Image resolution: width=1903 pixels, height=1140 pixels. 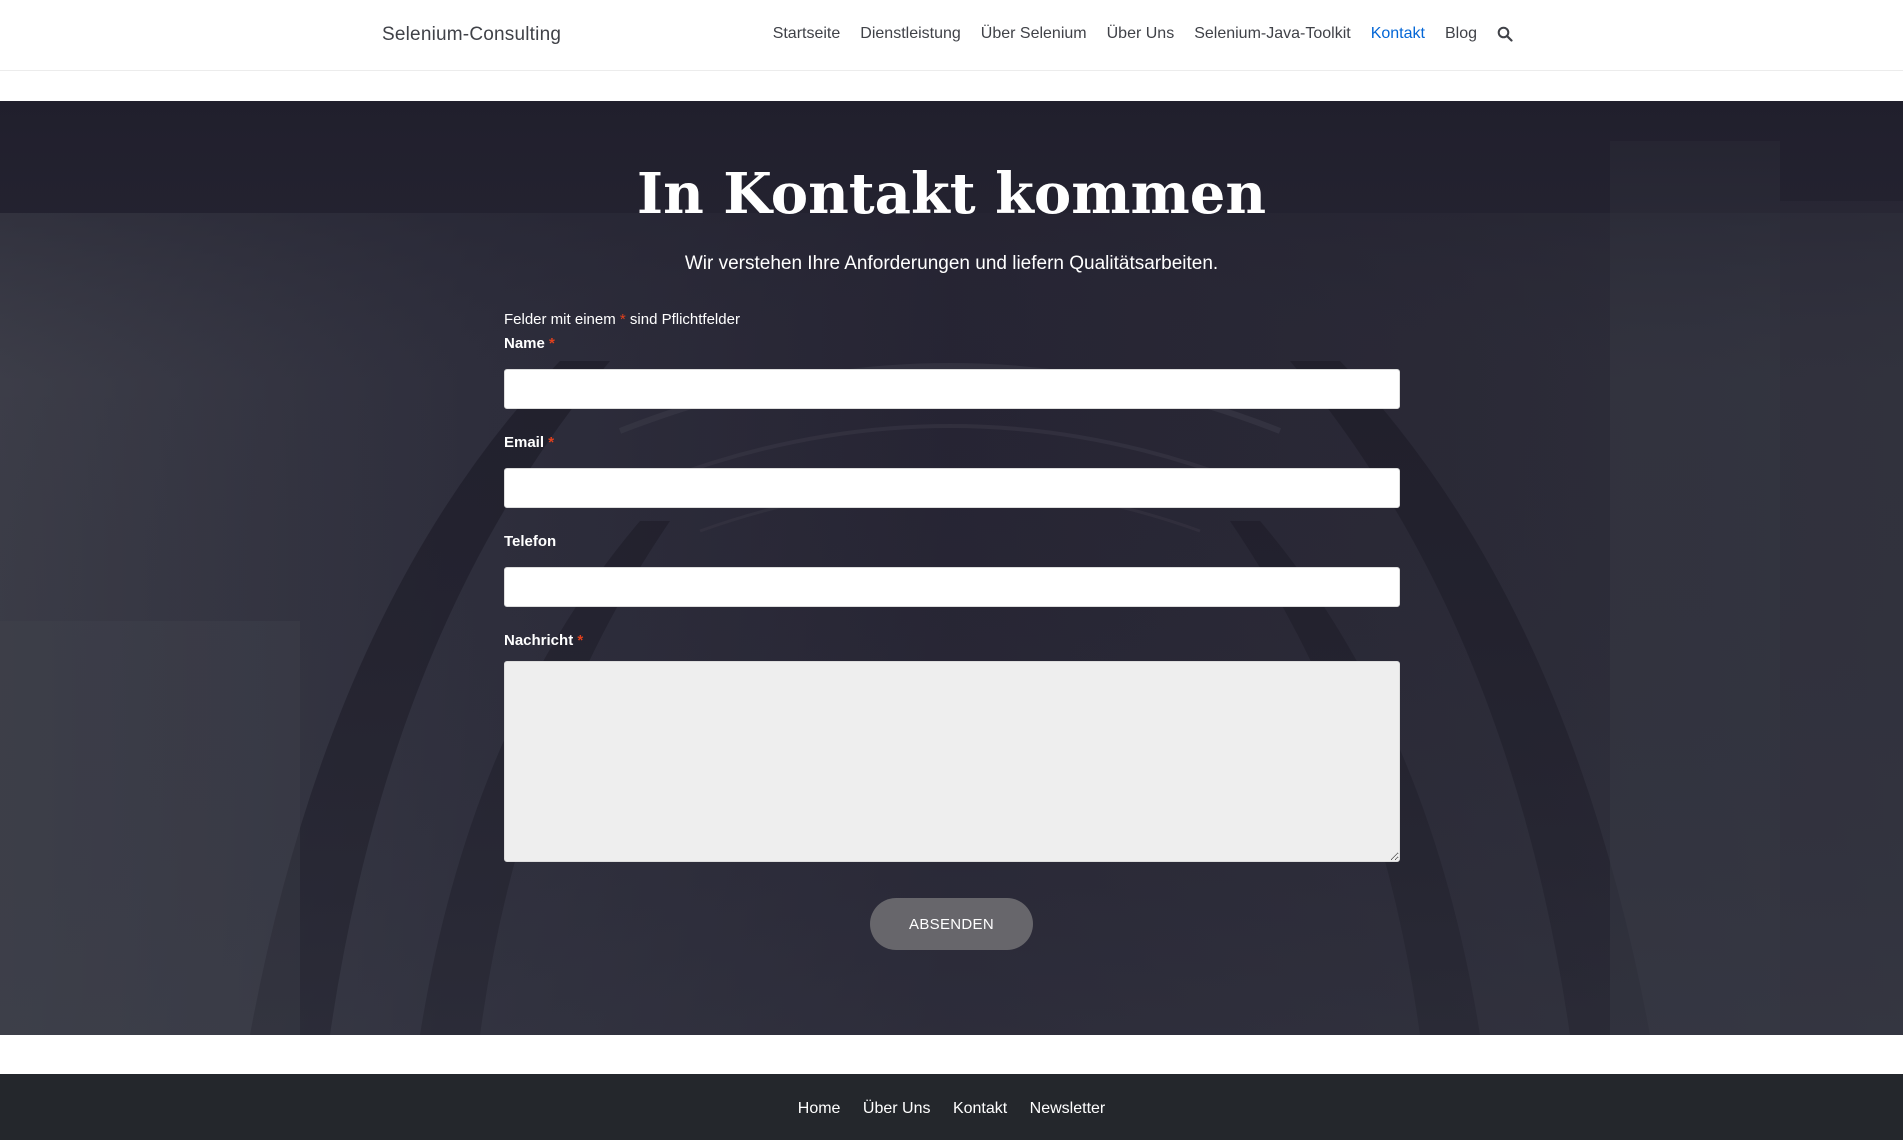 I want to click on nav-item-ueber-selenium: Über Selenium, so click(x=1034, y=34).